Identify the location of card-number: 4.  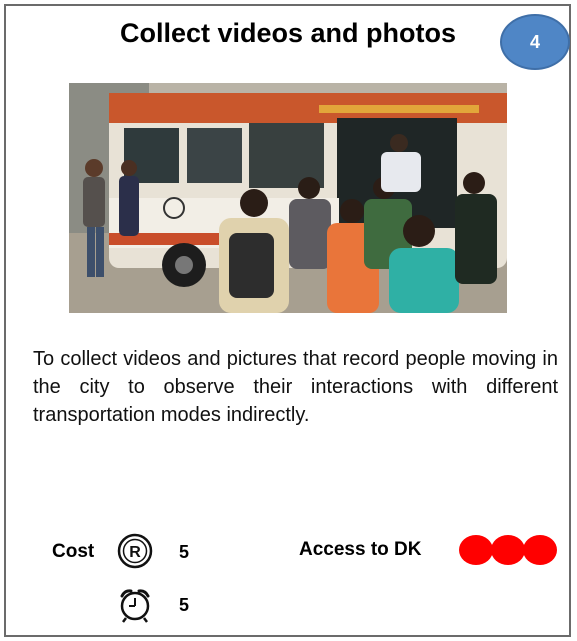
(534, 41).